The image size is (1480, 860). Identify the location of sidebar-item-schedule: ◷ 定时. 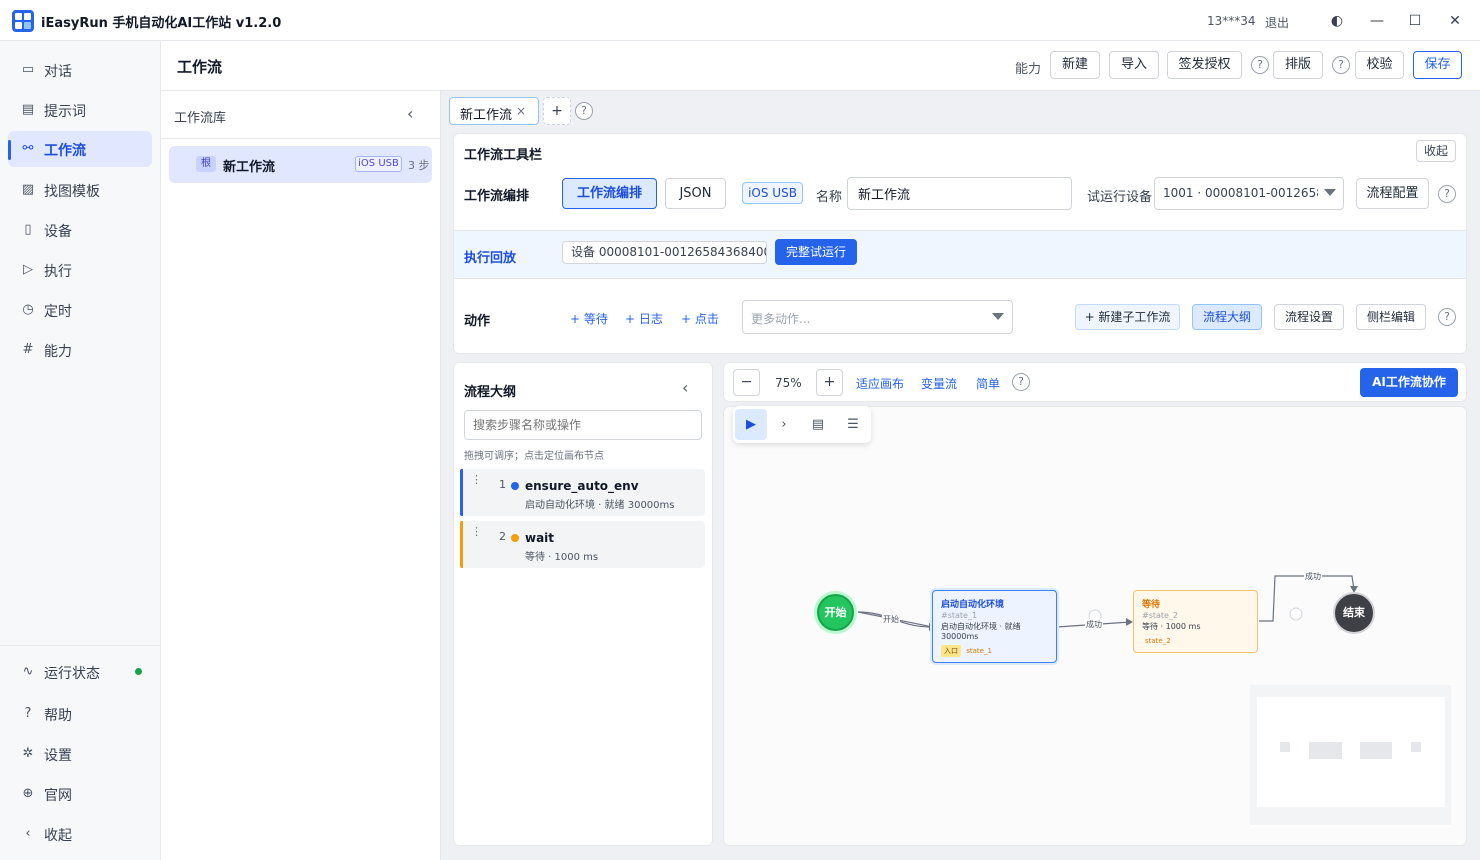
(80, 310).